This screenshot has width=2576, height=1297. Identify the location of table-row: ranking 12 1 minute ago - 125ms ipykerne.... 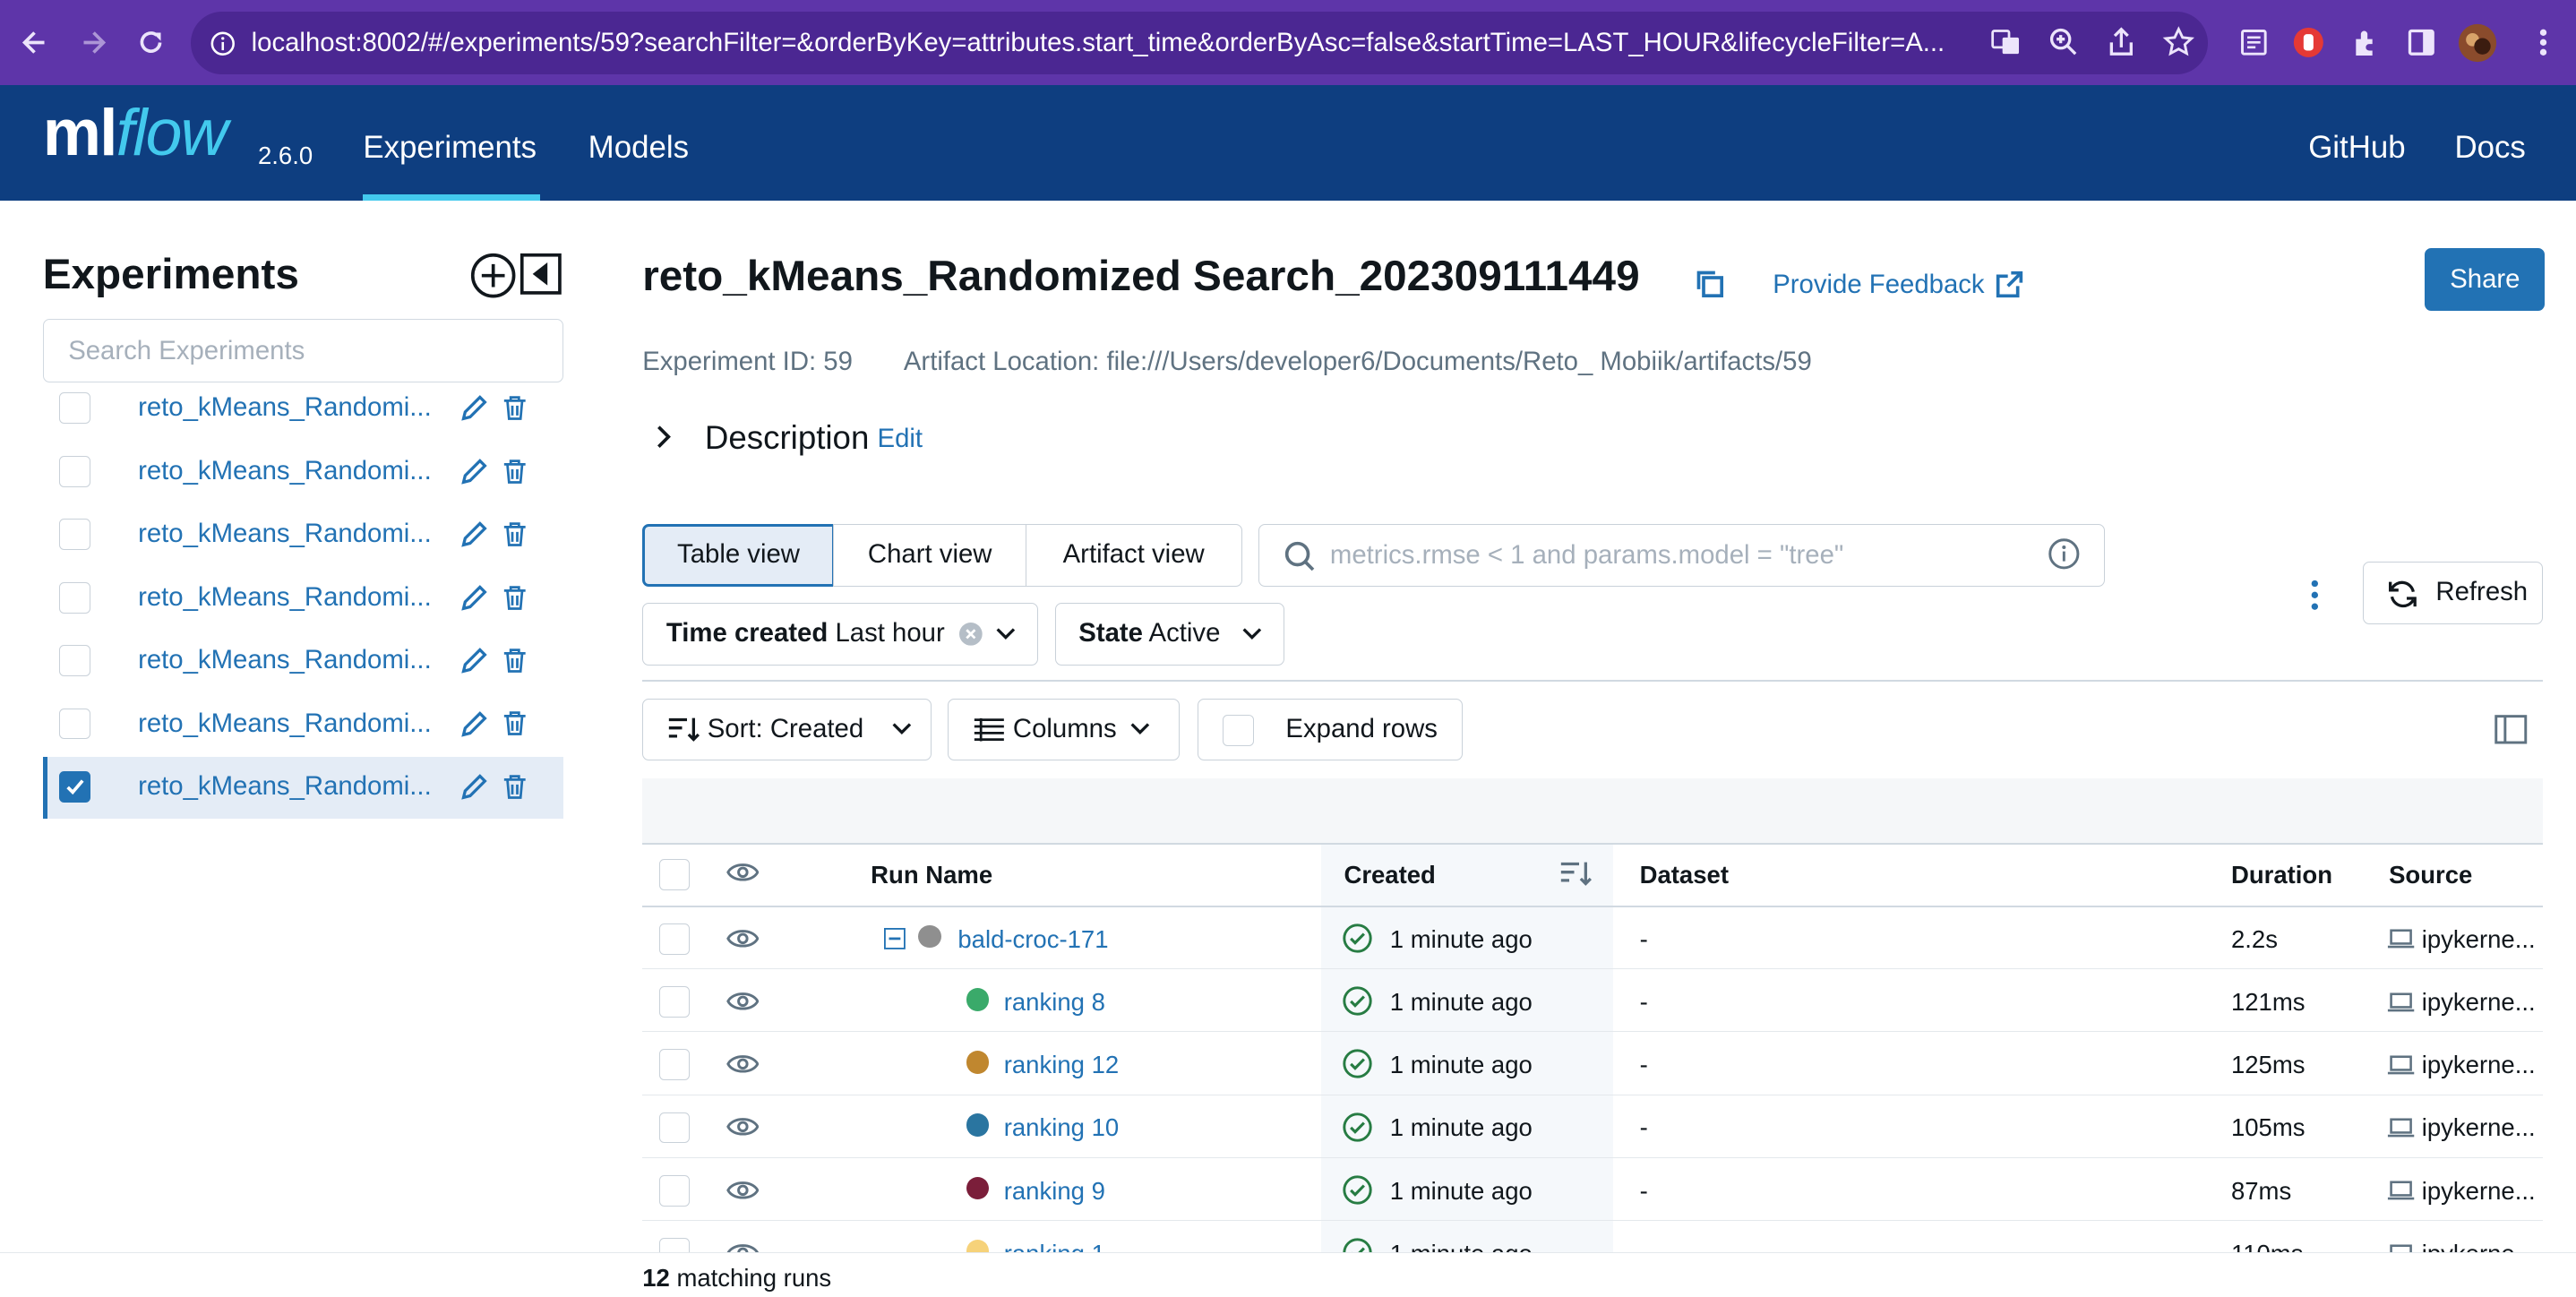
(1593, 1064).